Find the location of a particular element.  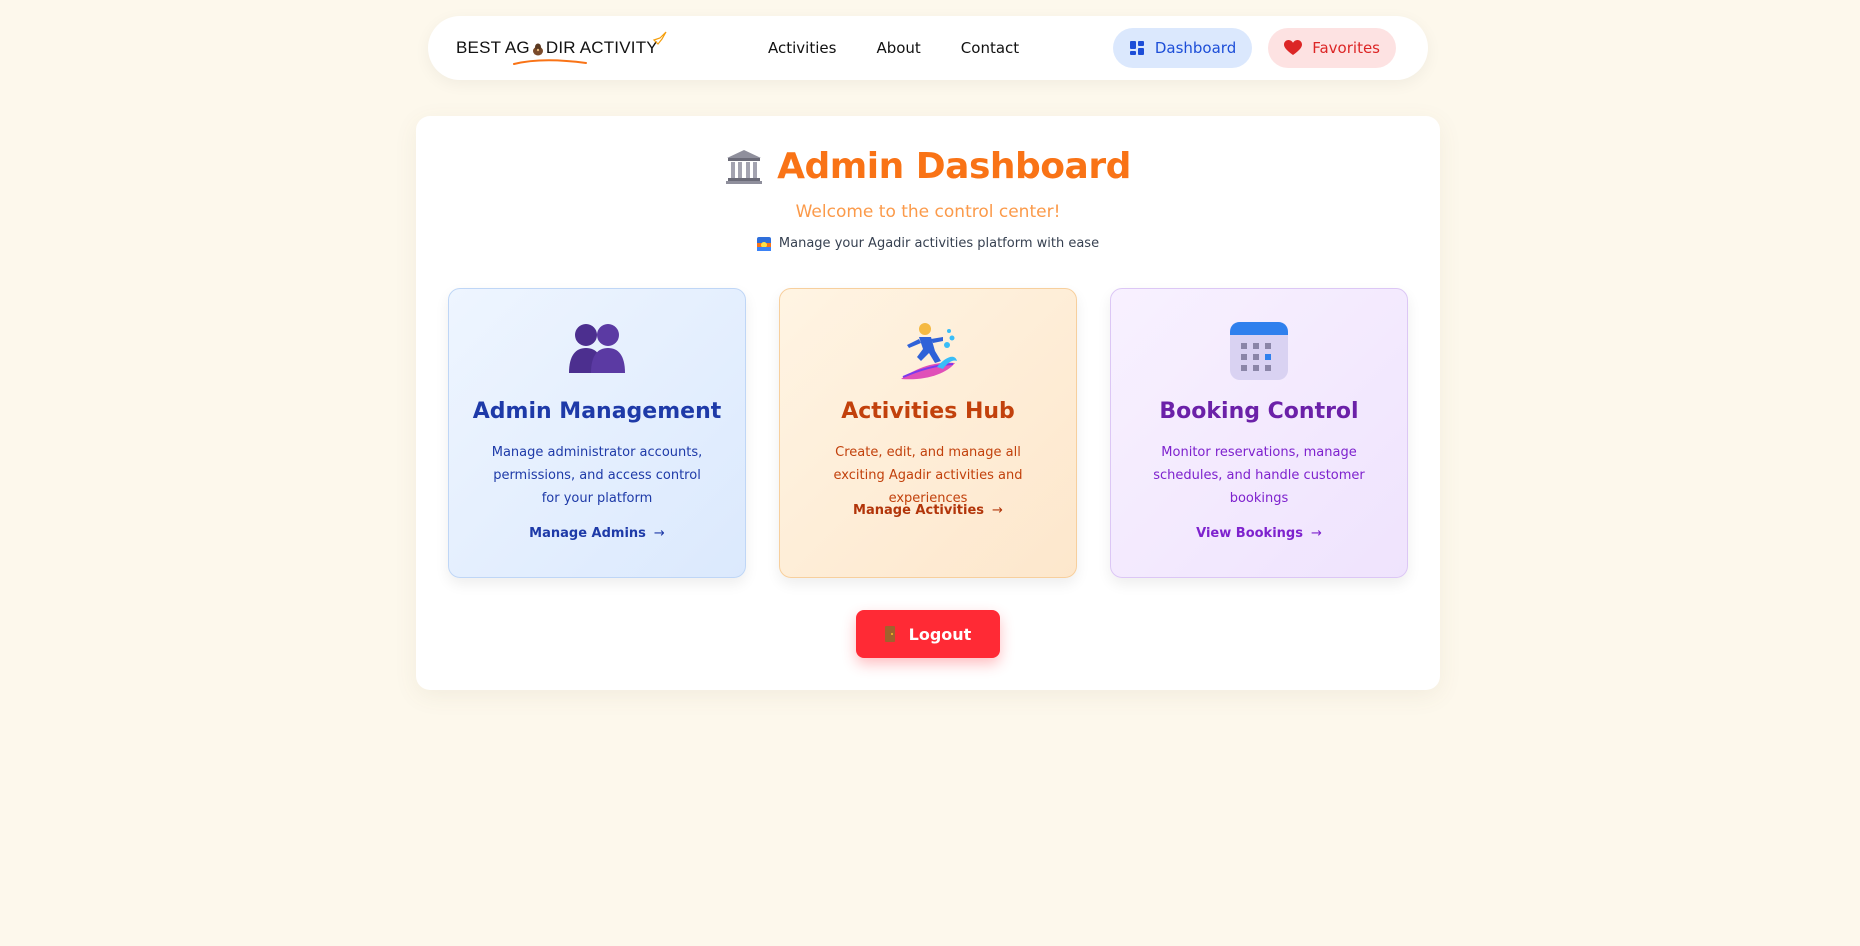

people-icon is located at coordinates (597, 348).